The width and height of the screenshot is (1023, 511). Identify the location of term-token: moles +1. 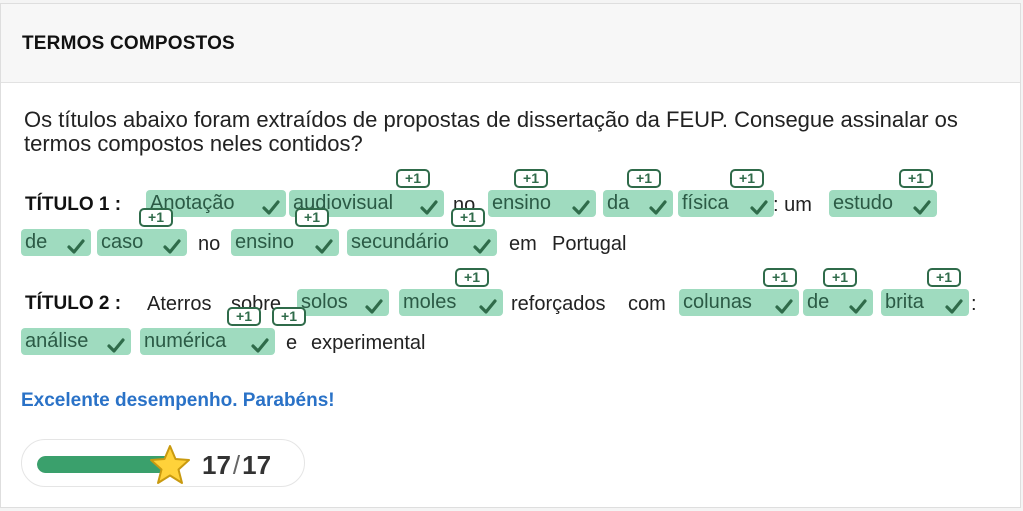
(451, 292).